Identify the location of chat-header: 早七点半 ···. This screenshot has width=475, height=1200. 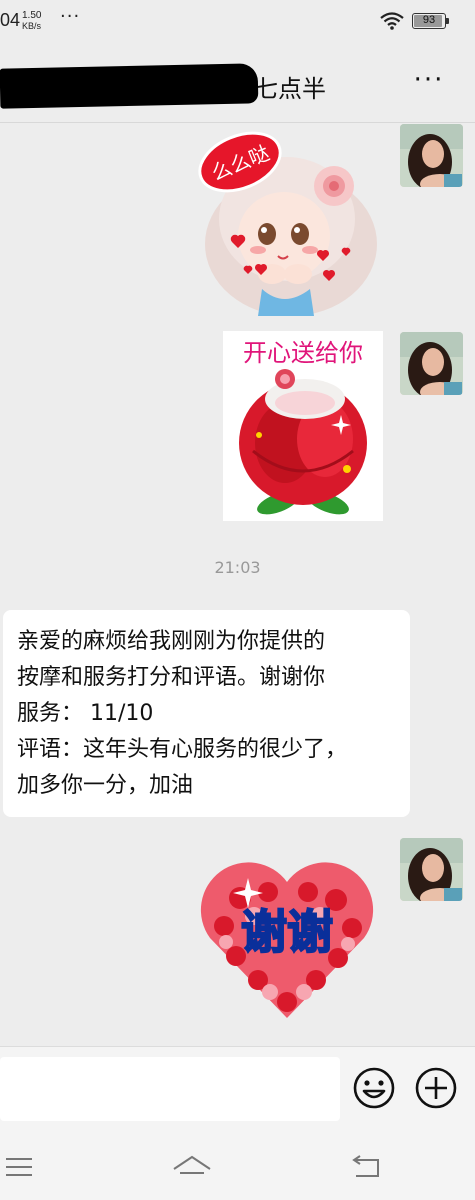
(237, 83).